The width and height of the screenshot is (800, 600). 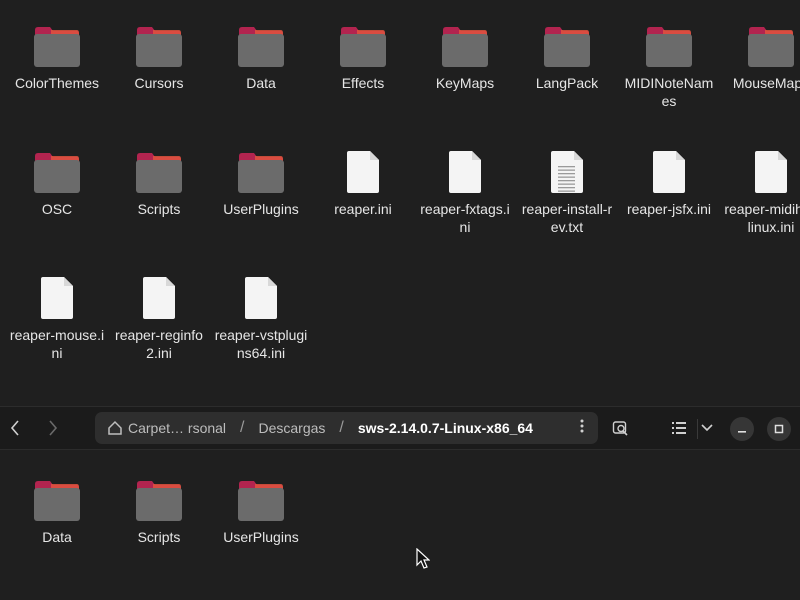 I want to click on item-label: OSC, so click(x=57, y=209).